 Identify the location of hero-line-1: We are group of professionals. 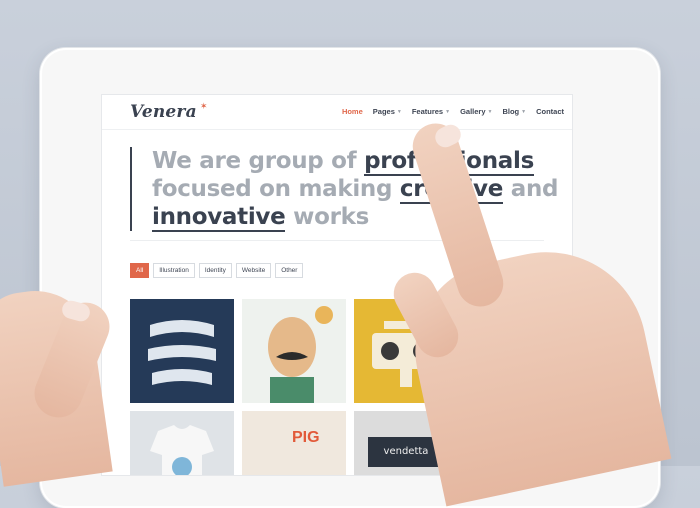
(355, 161).